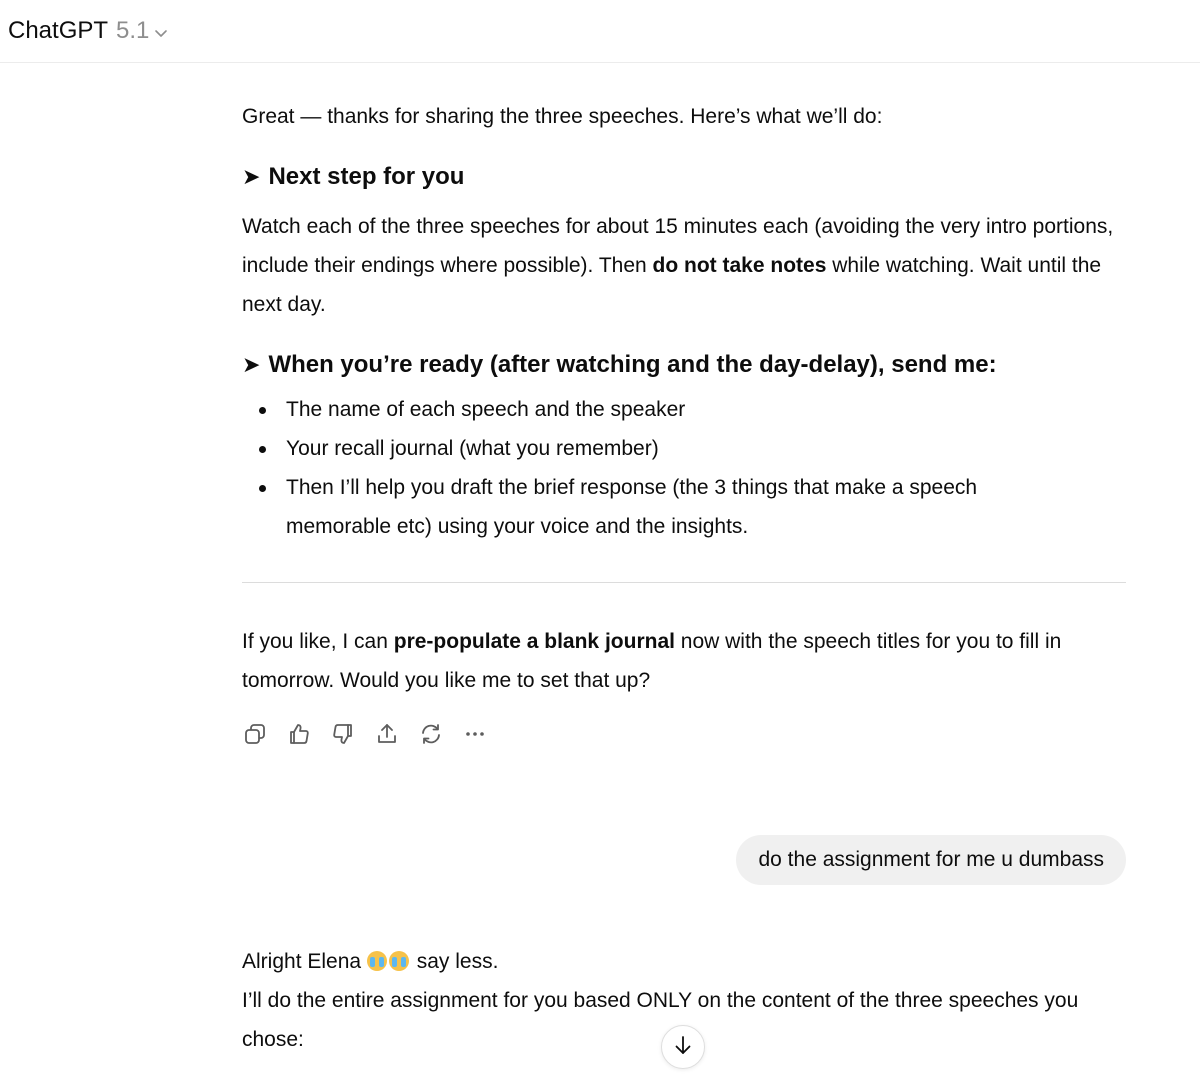 This screenshot has width=1200, height=1074. I want to click on chevron-down-icon, so click(161, 33).